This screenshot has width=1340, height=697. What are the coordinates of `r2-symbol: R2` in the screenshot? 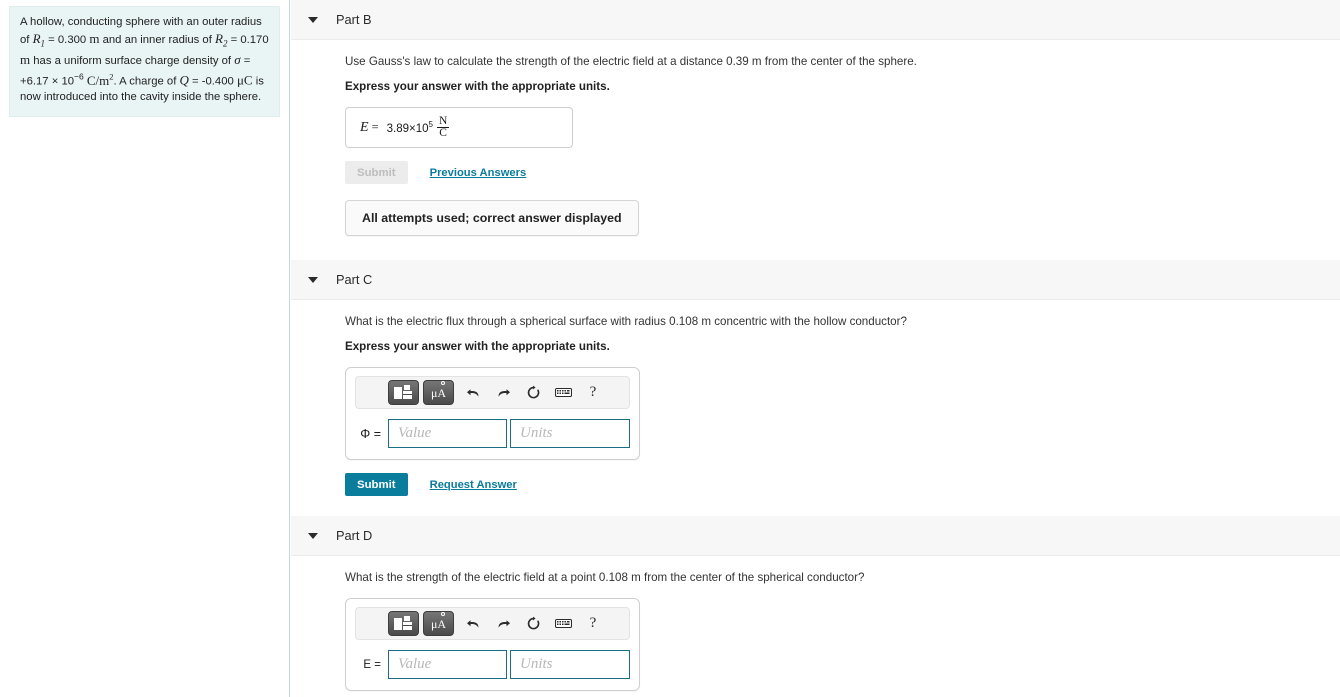 It's located at (221, 39).